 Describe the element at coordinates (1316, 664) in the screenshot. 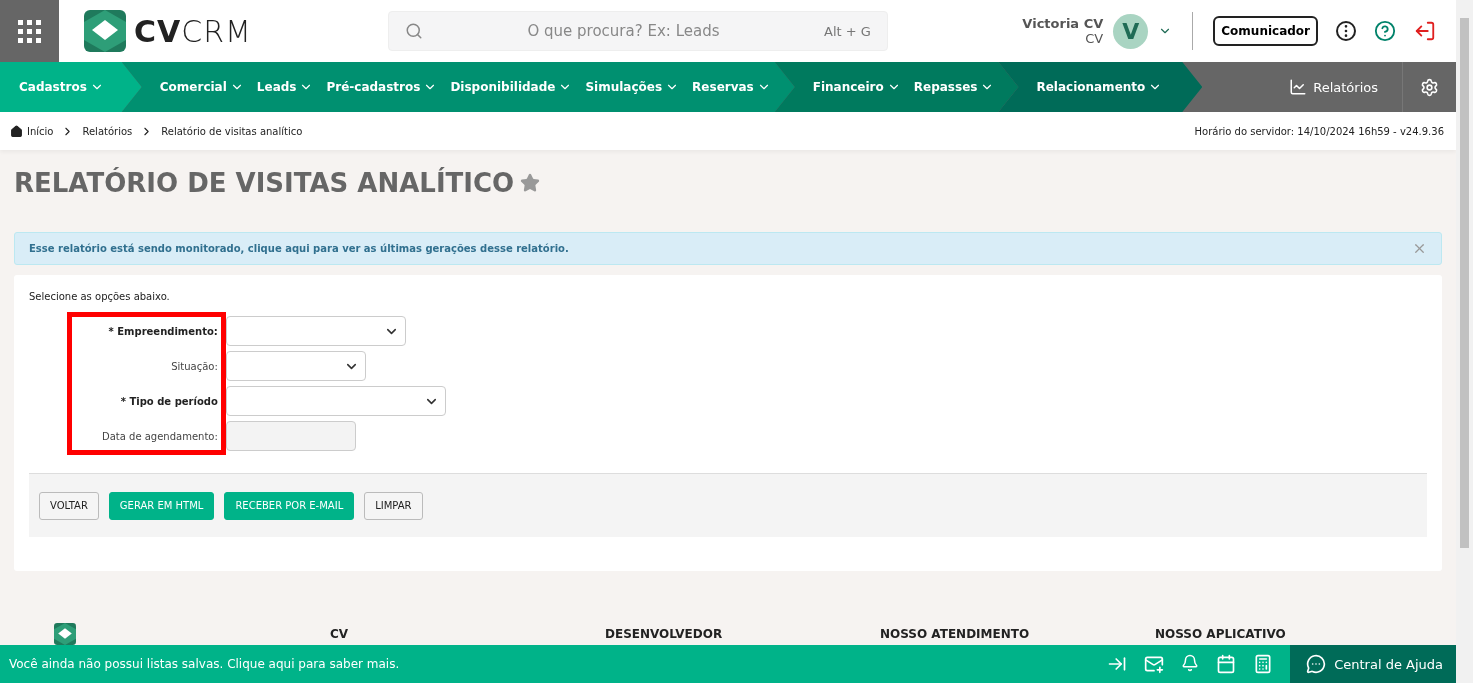

I see `chat-icon` at that location.